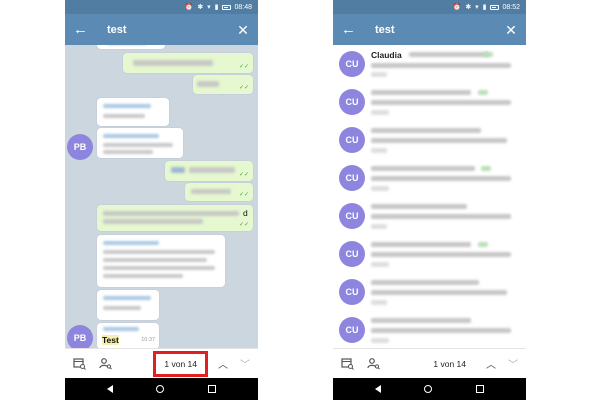  I want to click on status-time: 08:52, so click(511, 7).